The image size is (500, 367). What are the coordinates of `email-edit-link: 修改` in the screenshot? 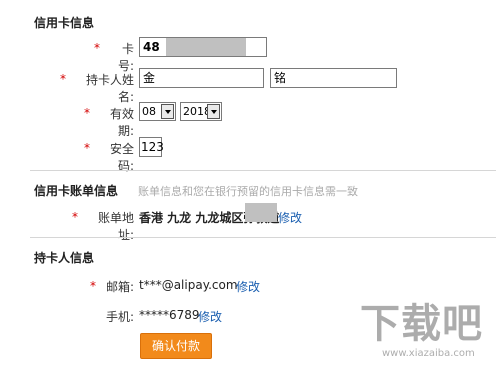 It's located at (248, 286).